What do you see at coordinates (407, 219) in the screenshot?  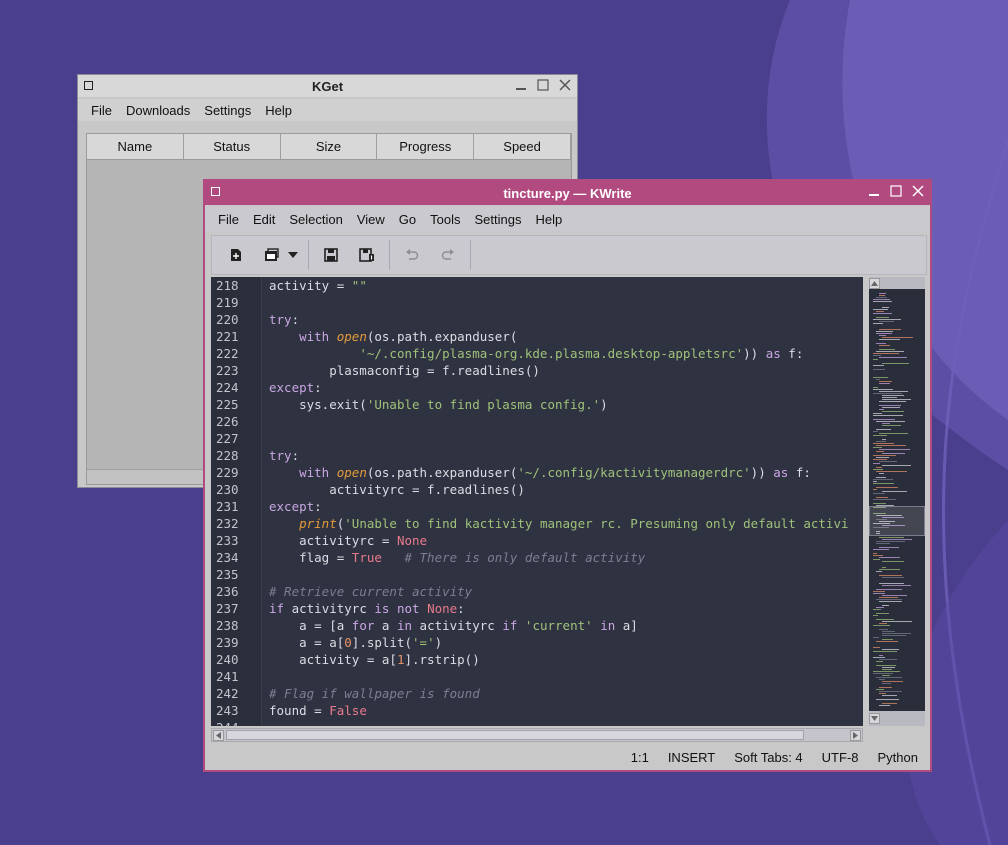 I see `menu-go: Go` at bounding box center [407, 219].